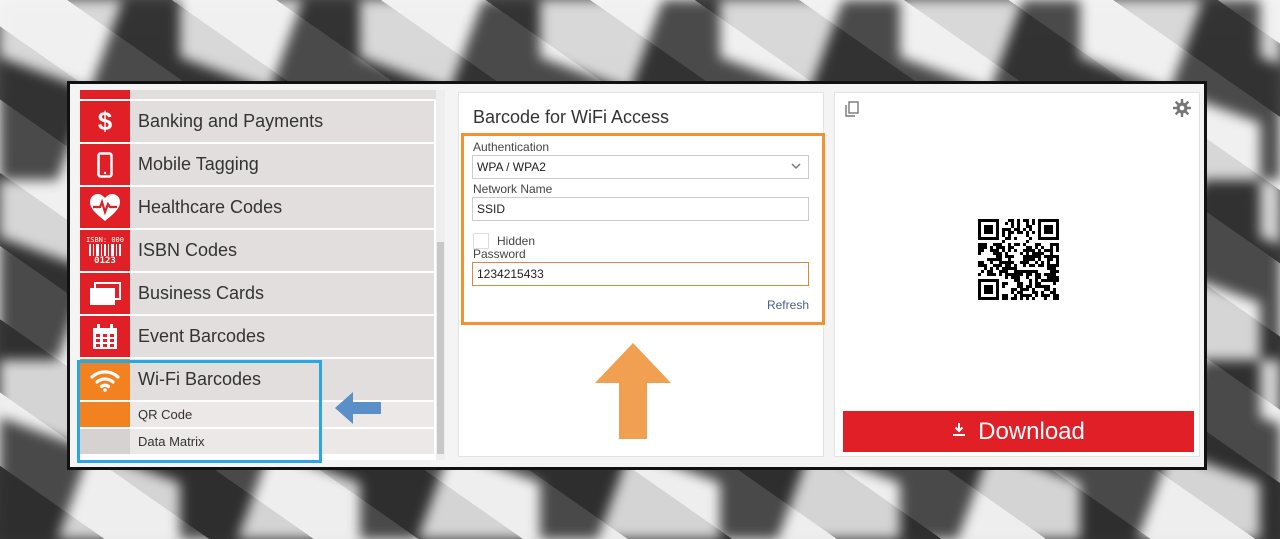  What do you see at coordinates (1182, 110) in the screenshot?
I see `gear-icon` at bounding box center [1182, 110].